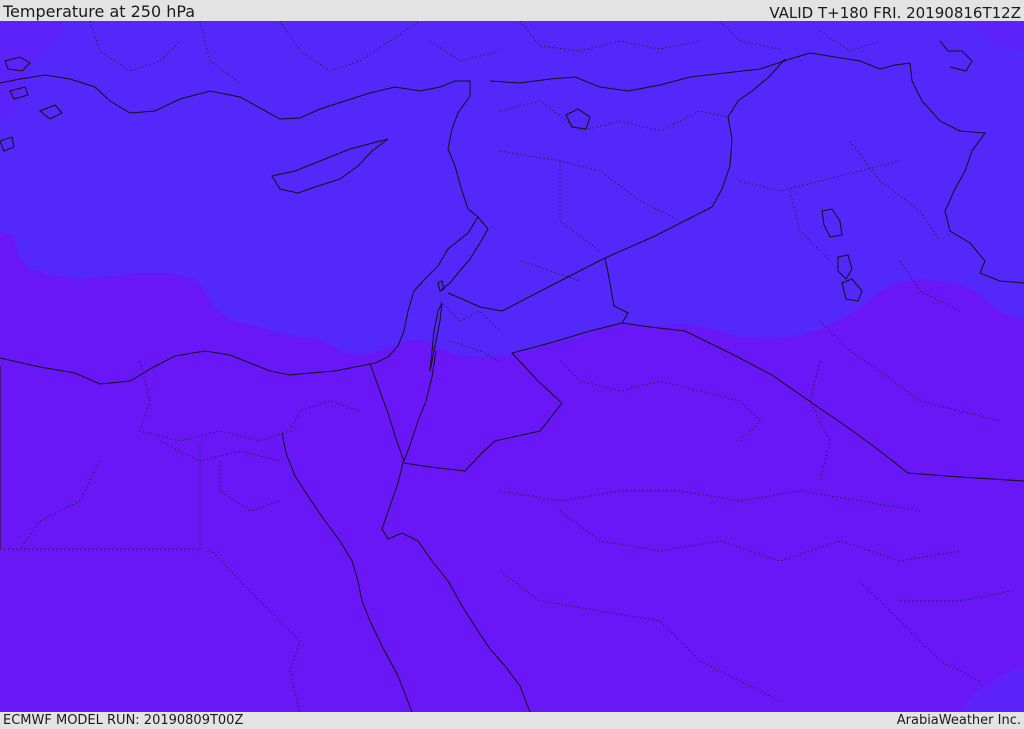 This screenshot has height=729, width=1024. What do you see at coordinates (99, 11) in the screenshot?
I see `map-title: Temperature at 250 hPa` at bounding box center [99, 11].